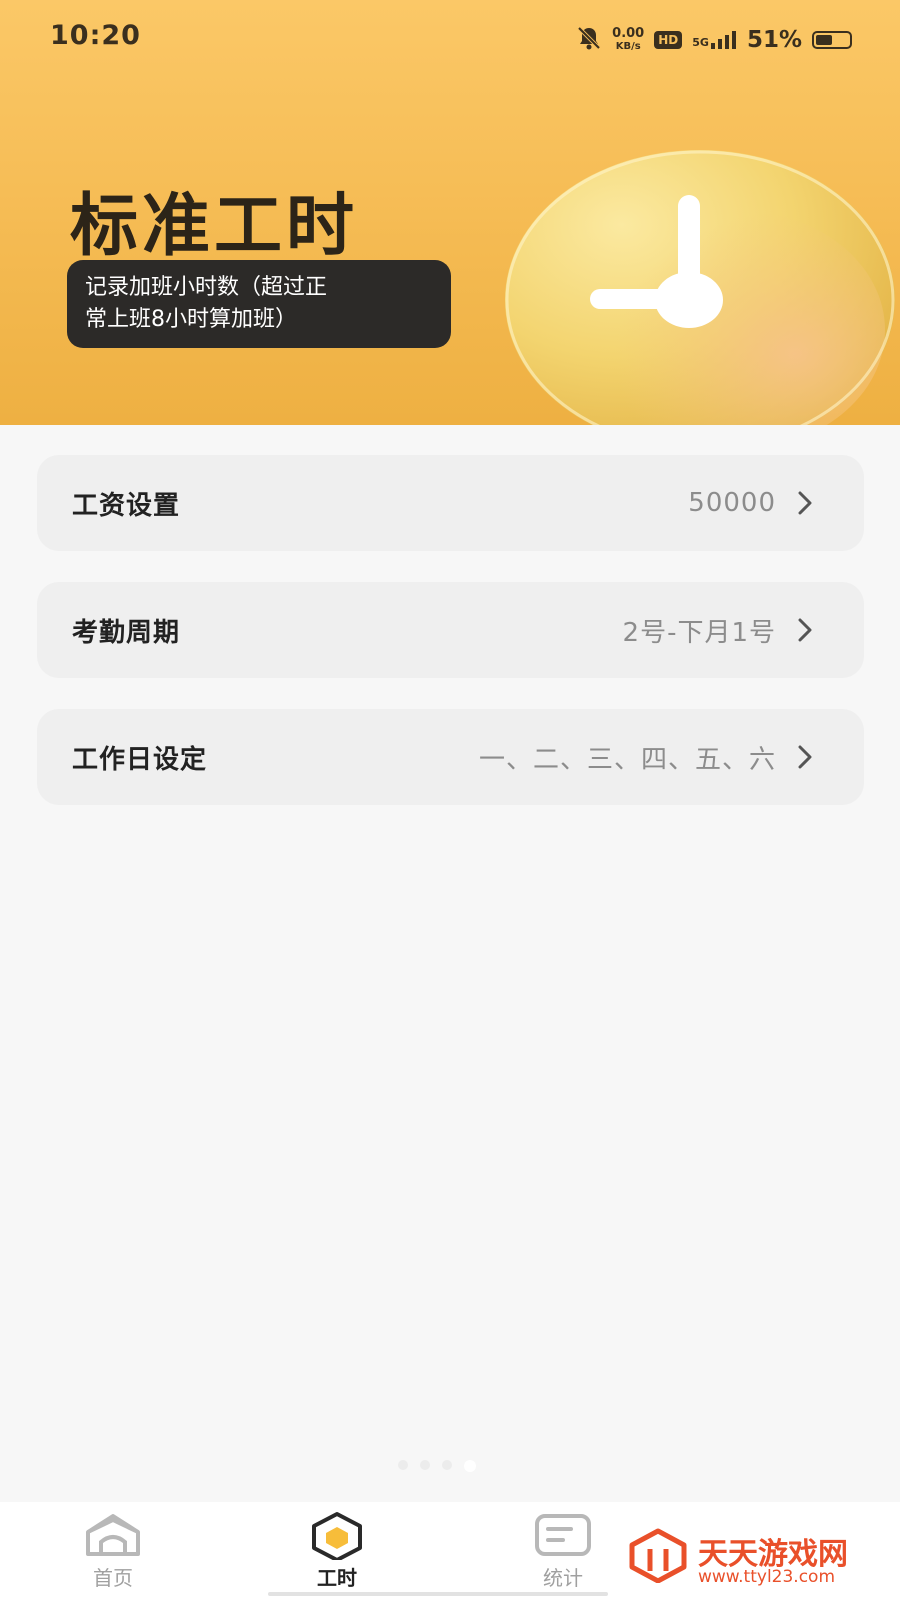 The image size is (900, 1600). What do you see at coordinates (450, 1551) in the screenshot?
I see `bottom-nav: 首页 工时 统计 天天游戏网 www.ttyl23.com` at bounding box center [450, 1551].